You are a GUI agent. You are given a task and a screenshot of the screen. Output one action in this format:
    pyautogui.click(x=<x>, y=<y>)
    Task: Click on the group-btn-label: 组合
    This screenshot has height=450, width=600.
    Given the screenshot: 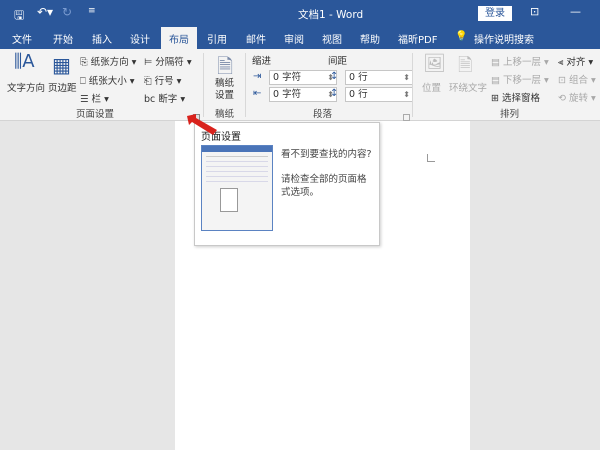 What is the action you would take?
    pyautogui.click(x=578, y=80)
    